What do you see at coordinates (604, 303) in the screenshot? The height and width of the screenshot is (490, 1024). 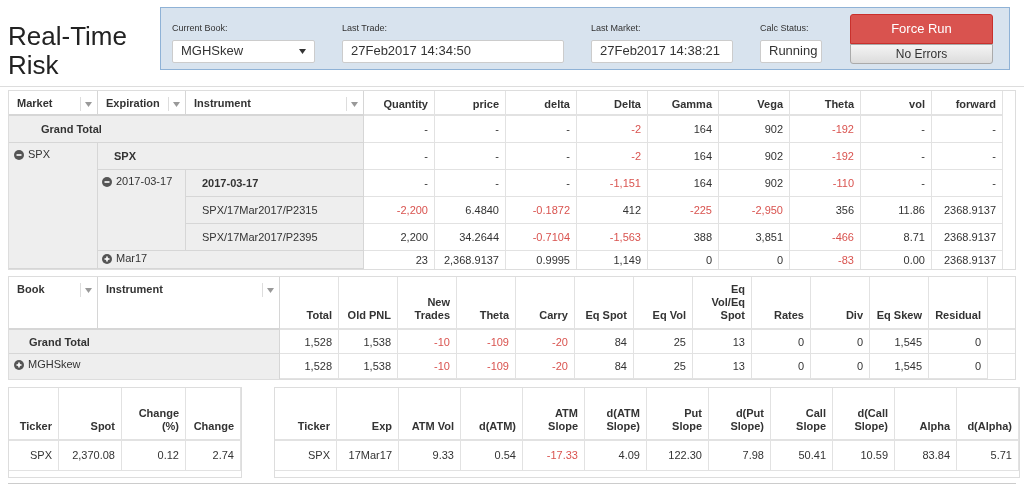 I see `column-header: Eq Spot` at bounding box center [604, 303].